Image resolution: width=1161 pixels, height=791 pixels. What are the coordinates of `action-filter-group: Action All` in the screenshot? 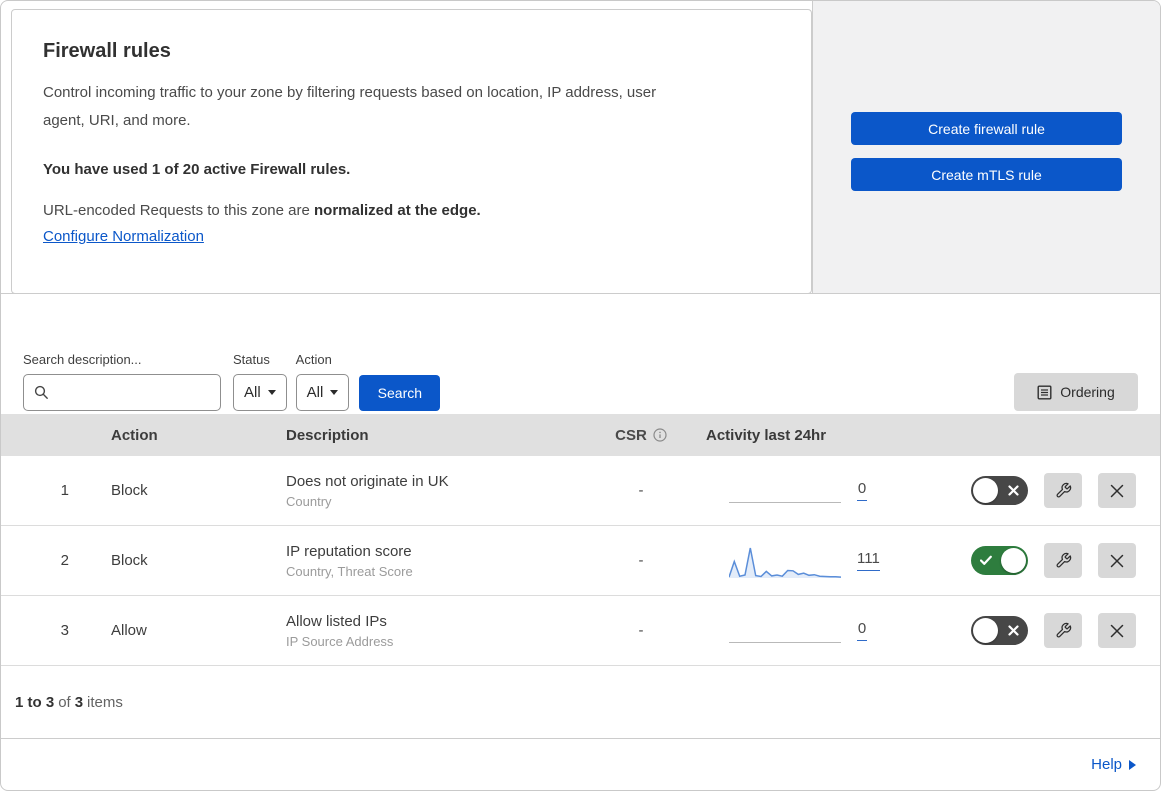 It's located at (322, 381).